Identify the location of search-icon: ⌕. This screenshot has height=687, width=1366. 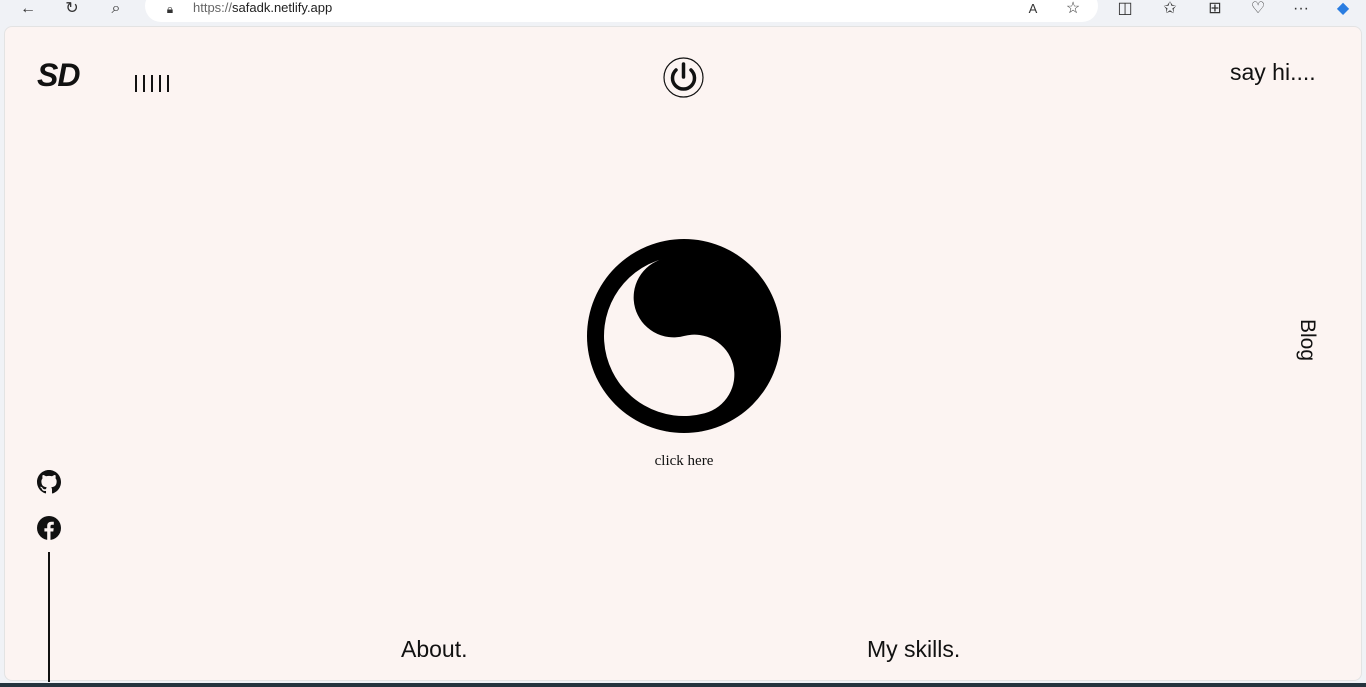
(116, 9).